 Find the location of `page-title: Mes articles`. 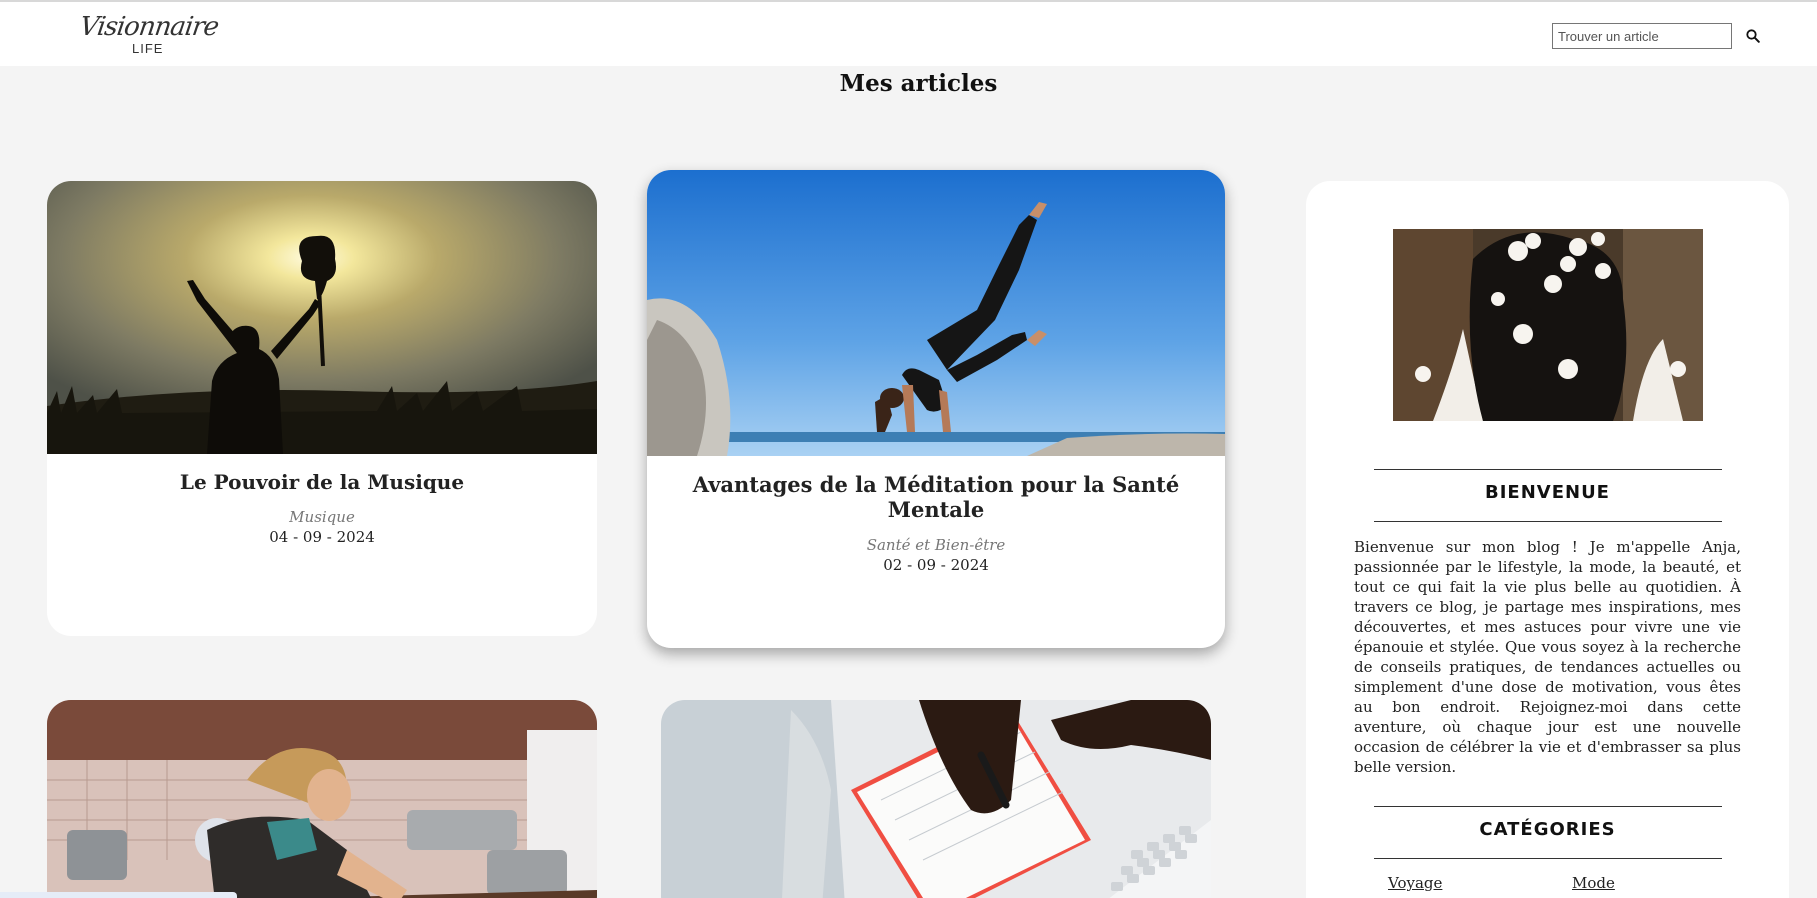

page-title: Mes articles is located at coordinates (918, 83).